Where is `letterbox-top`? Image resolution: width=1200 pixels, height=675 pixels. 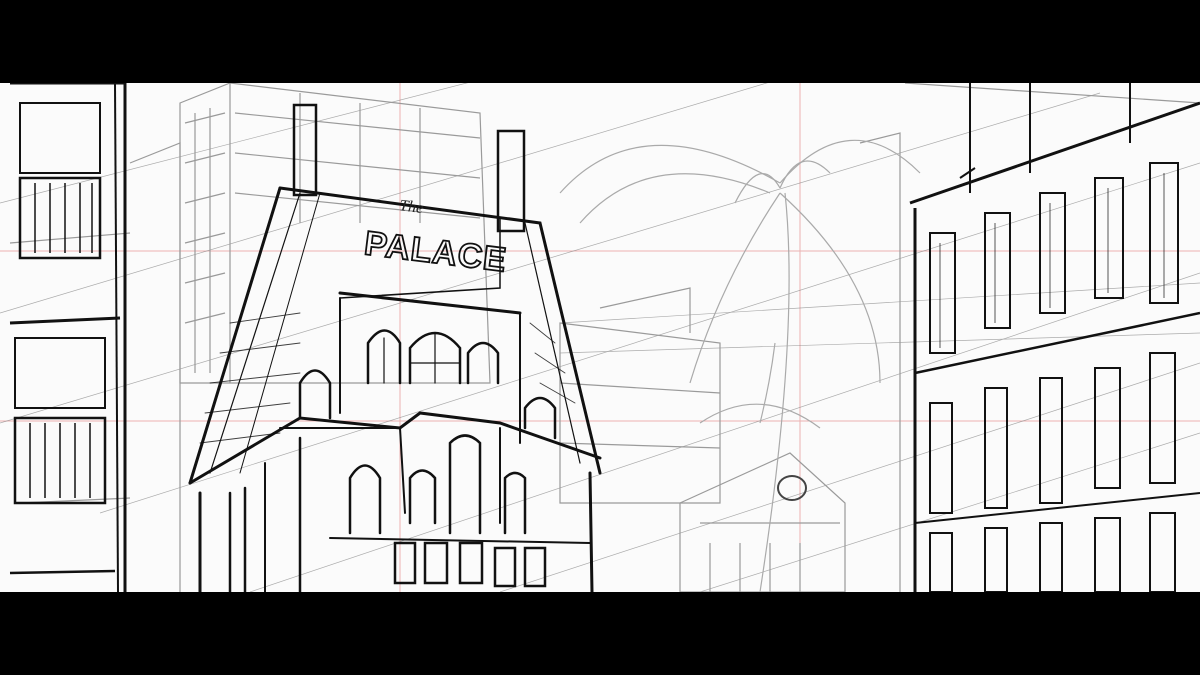 letterbox-top is located at coordinates (600, 41).